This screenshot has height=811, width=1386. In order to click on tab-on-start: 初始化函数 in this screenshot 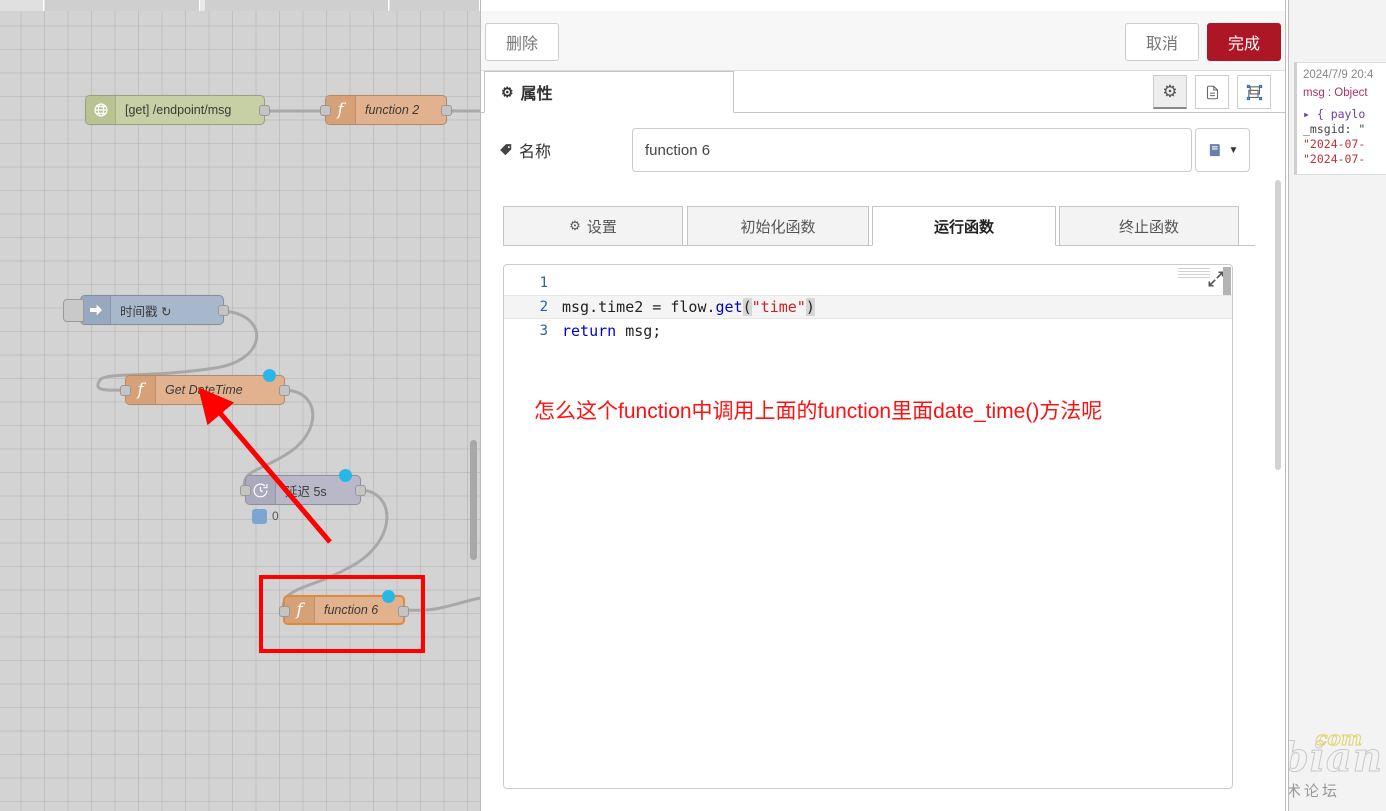, I will do `click(778, 226)`.